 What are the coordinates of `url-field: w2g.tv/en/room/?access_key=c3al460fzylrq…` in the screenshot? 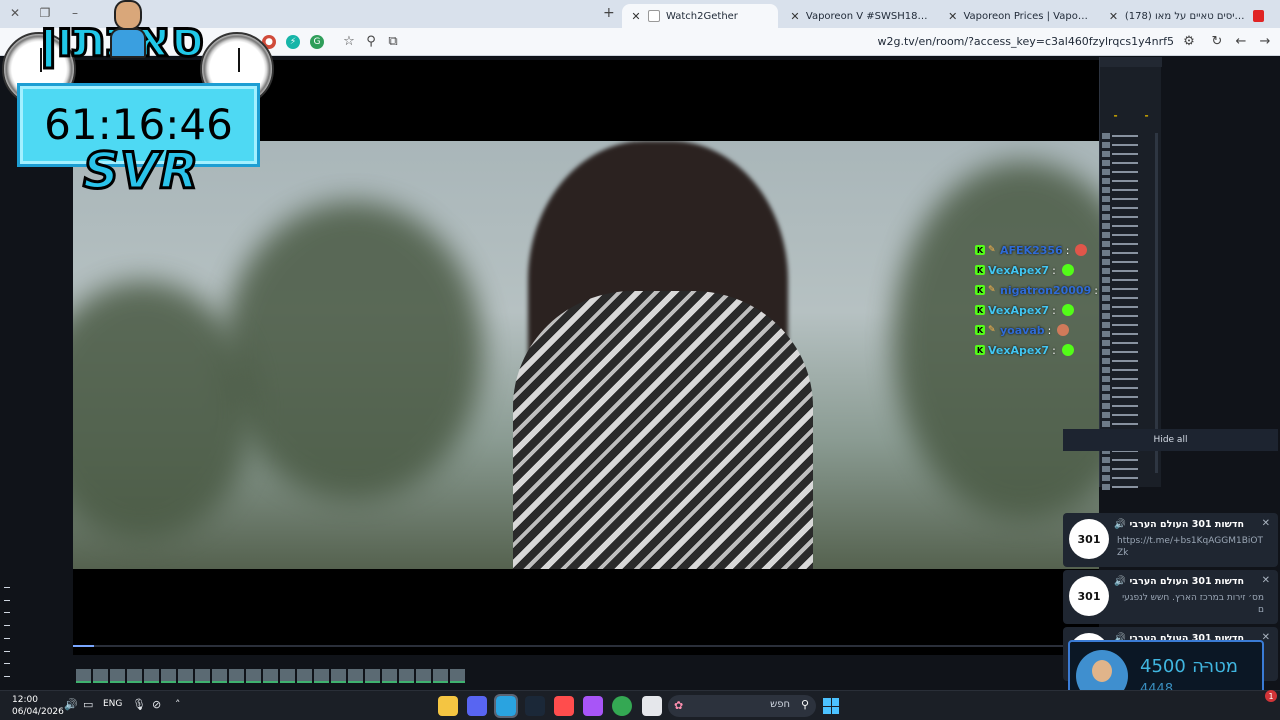 It's located at (1025, 41).